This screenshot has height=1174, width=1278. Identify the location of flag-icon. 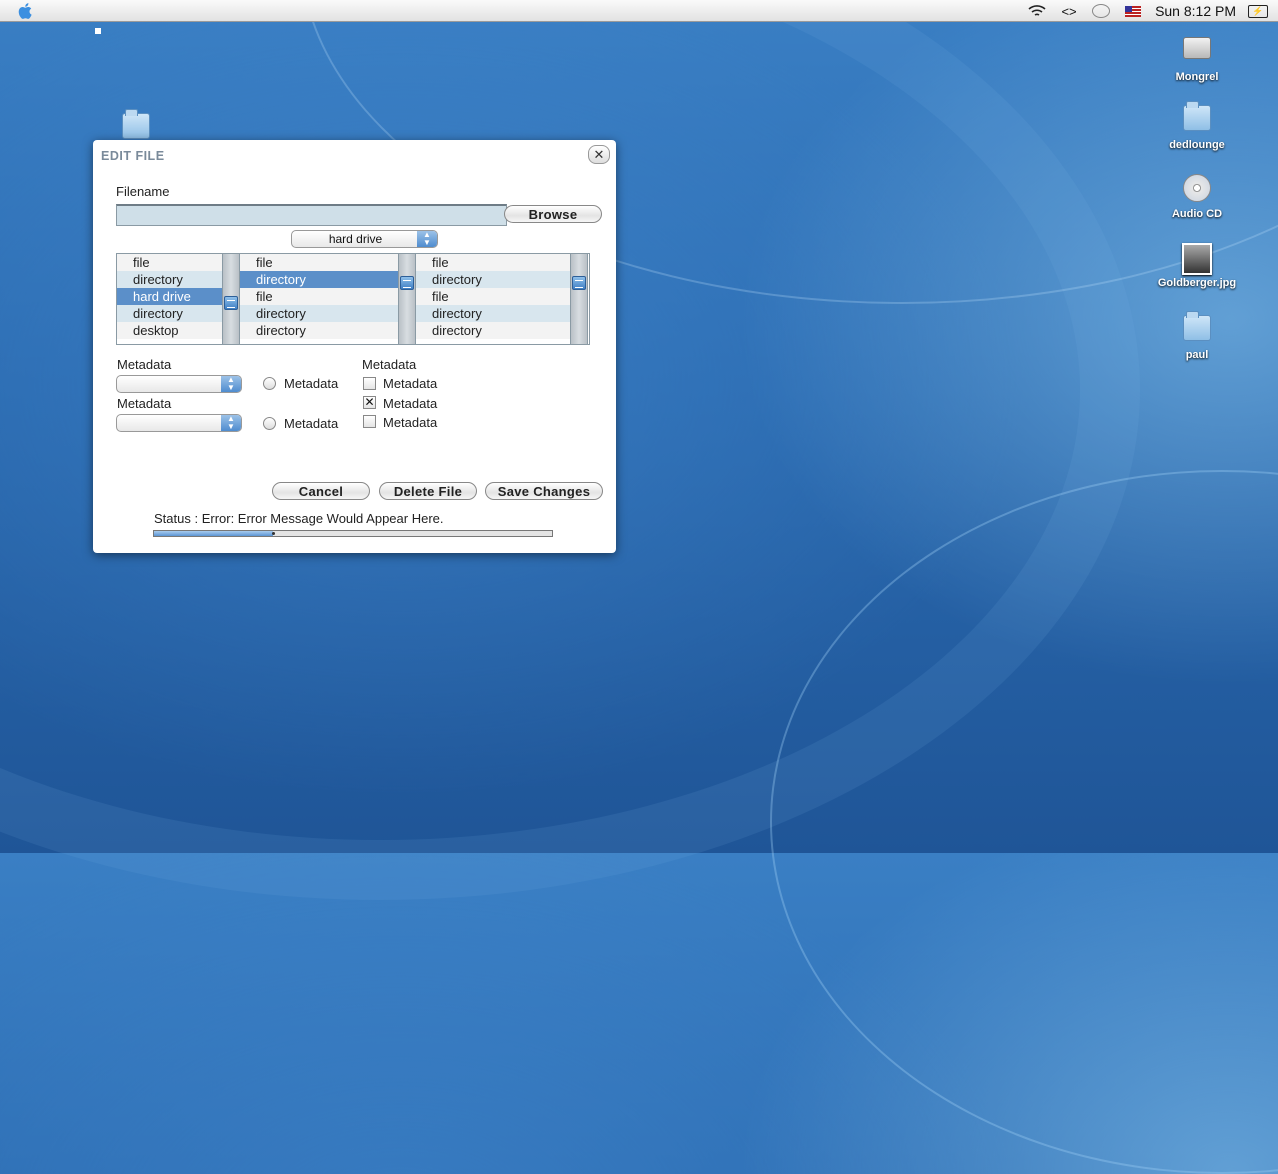
(1133, 11).